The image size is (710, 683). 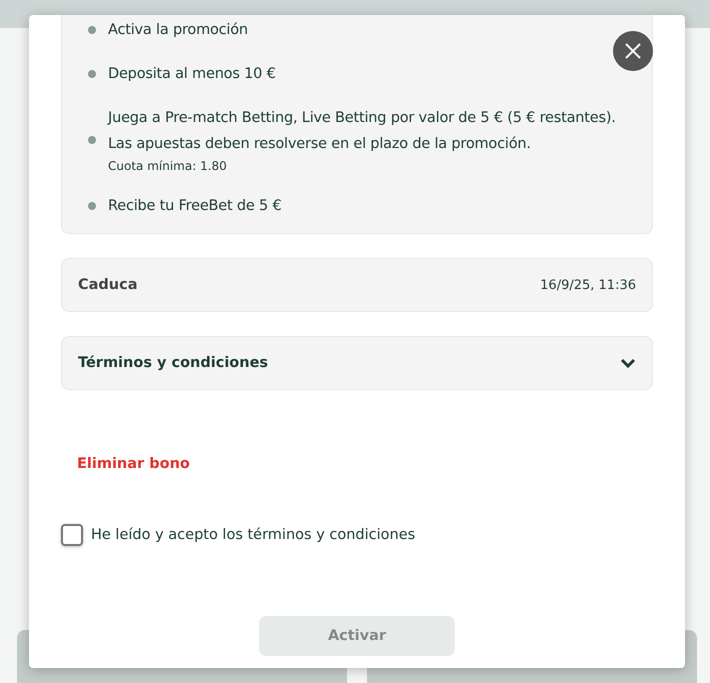 What do you see at coordinates (168, 166) in the screenshot?
I see `step-note: Cuota mínima: 1.80` at bounding box center [168, 166].